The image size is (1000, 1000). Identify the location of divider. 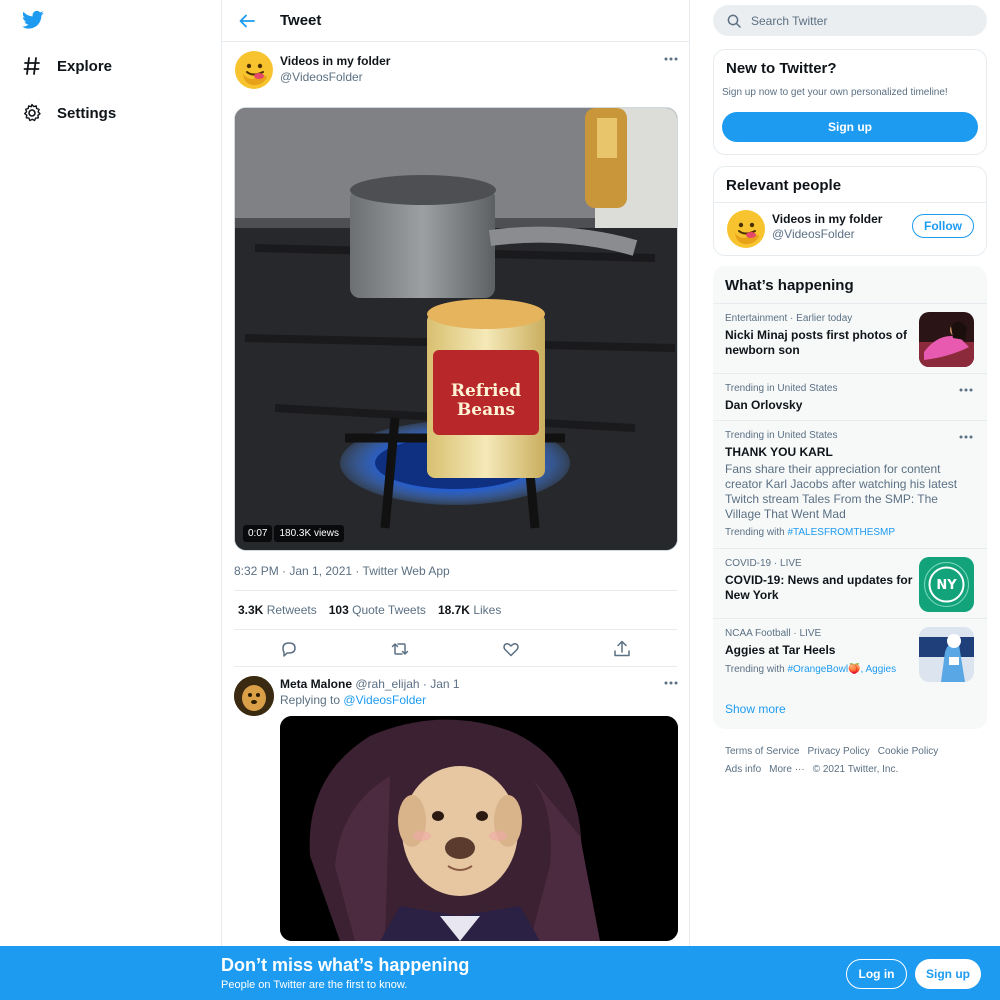
(850, 202).